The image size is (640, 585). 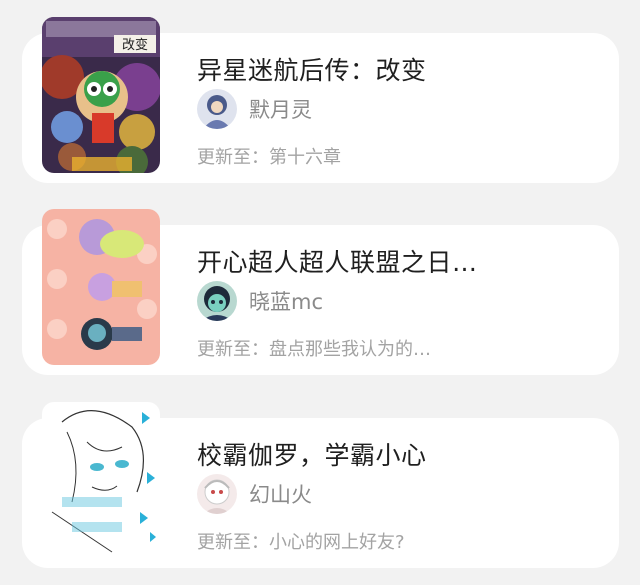 What do you see at coordinates (280, 494) in the screenshot?
I see `author-name: 幻山火` at bounding box center [280, 494].